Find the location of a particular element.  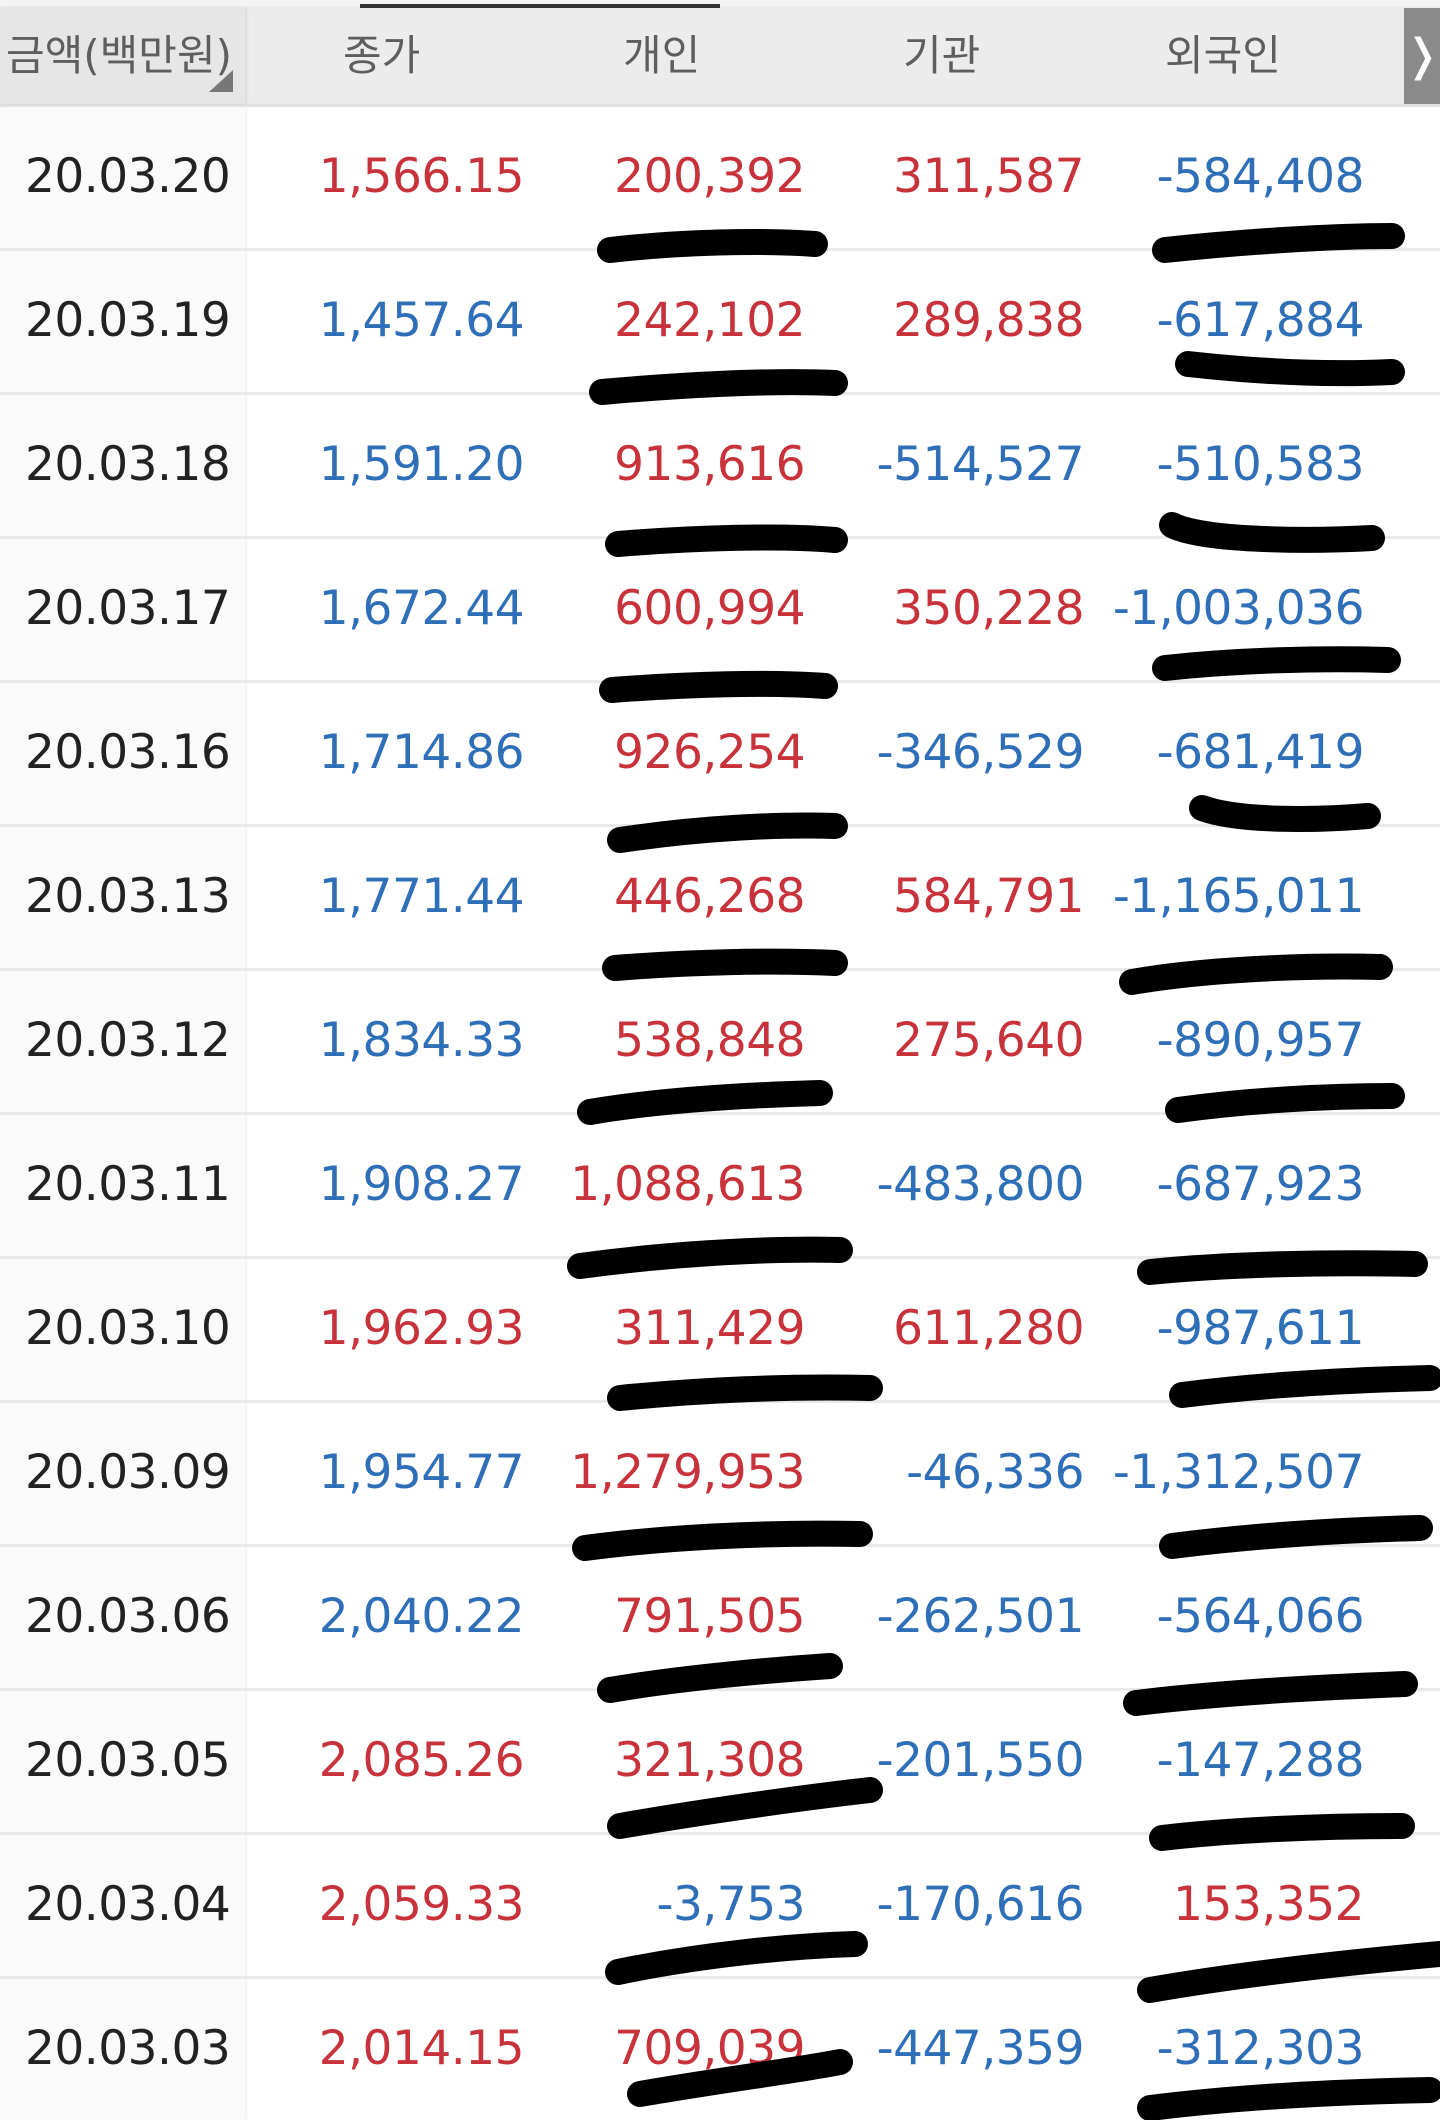

table-row: 20.03.04 2,059.33 -3,753 -170,616 153,352 is located at coordinates (720, 1907).